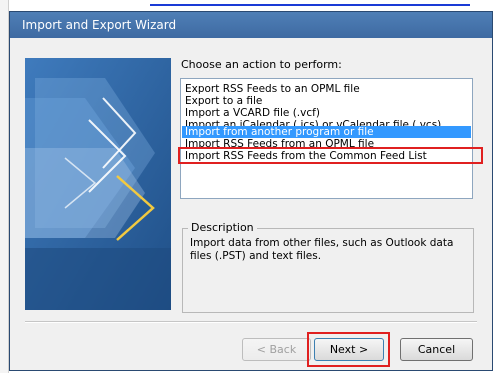  What do you see at coordinates (261, 64) in the screenshot?
I see `action-prompt-label: Choose an action to perform:` at bounding box center [261, 64].